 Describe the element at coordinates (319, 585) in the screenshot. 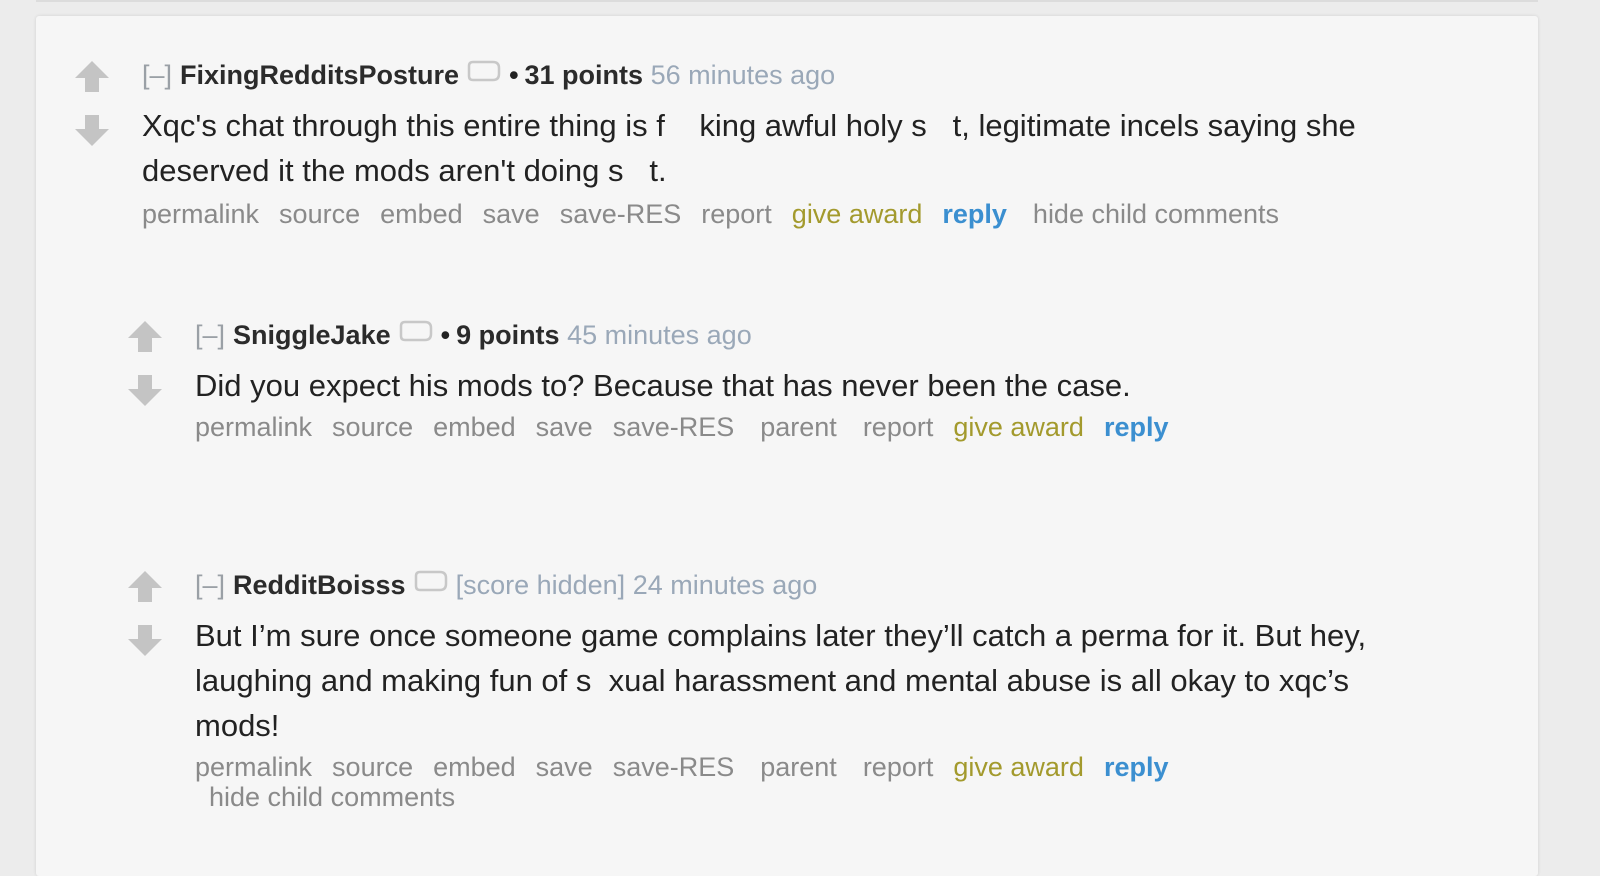

I see `author-link: RedditBoisss` at that location.